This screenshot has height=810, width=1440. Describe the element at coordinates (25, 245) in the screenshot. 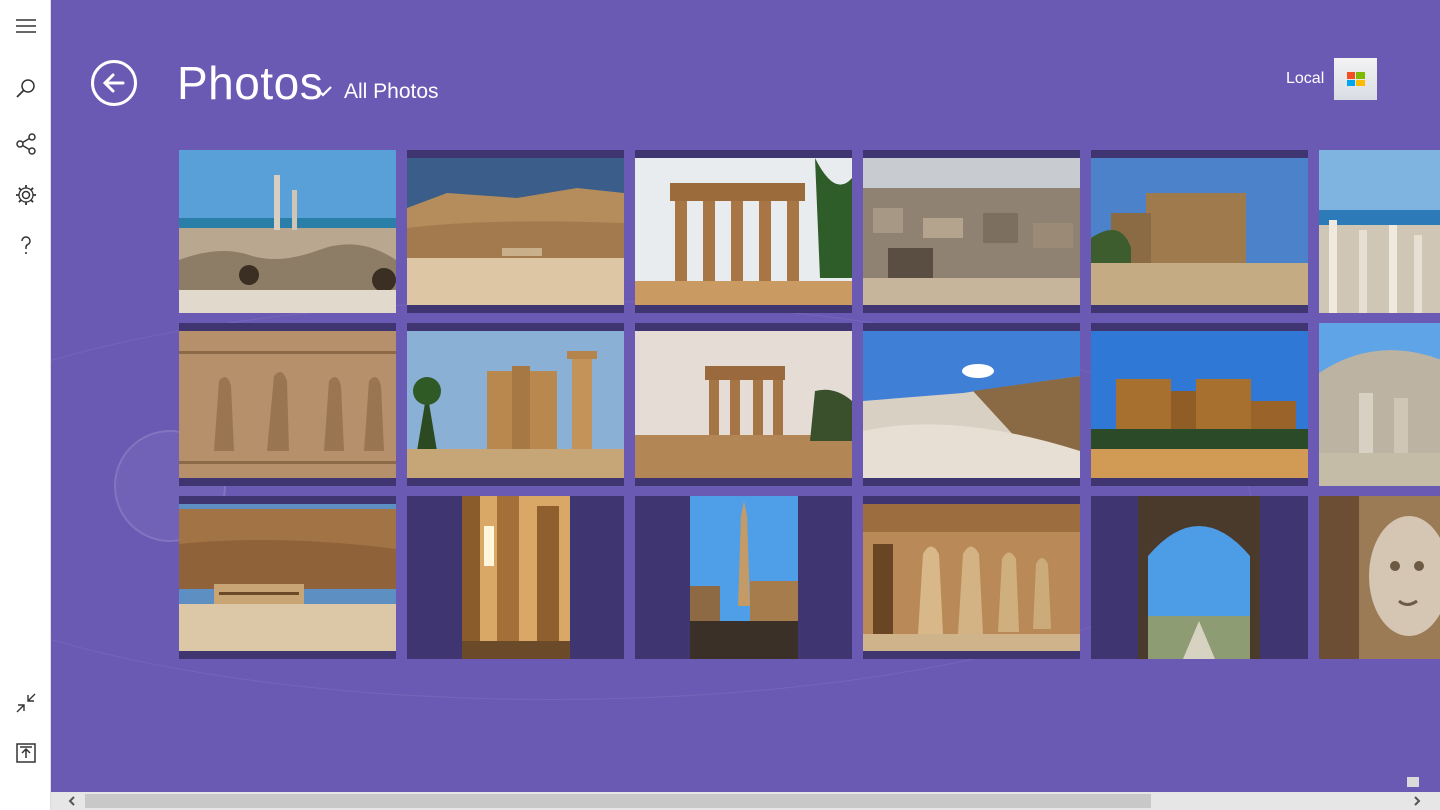

I see `help-icon` at that location.